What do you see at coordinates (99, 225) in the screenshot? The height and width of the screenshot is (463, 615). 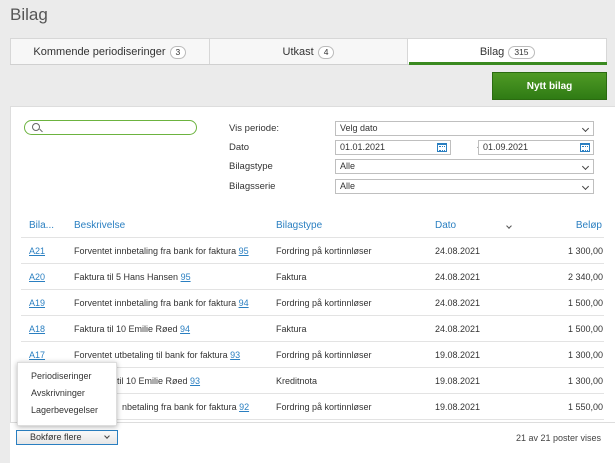 I see `header-description: Beskrivelse` at bounding box center [99, 225].